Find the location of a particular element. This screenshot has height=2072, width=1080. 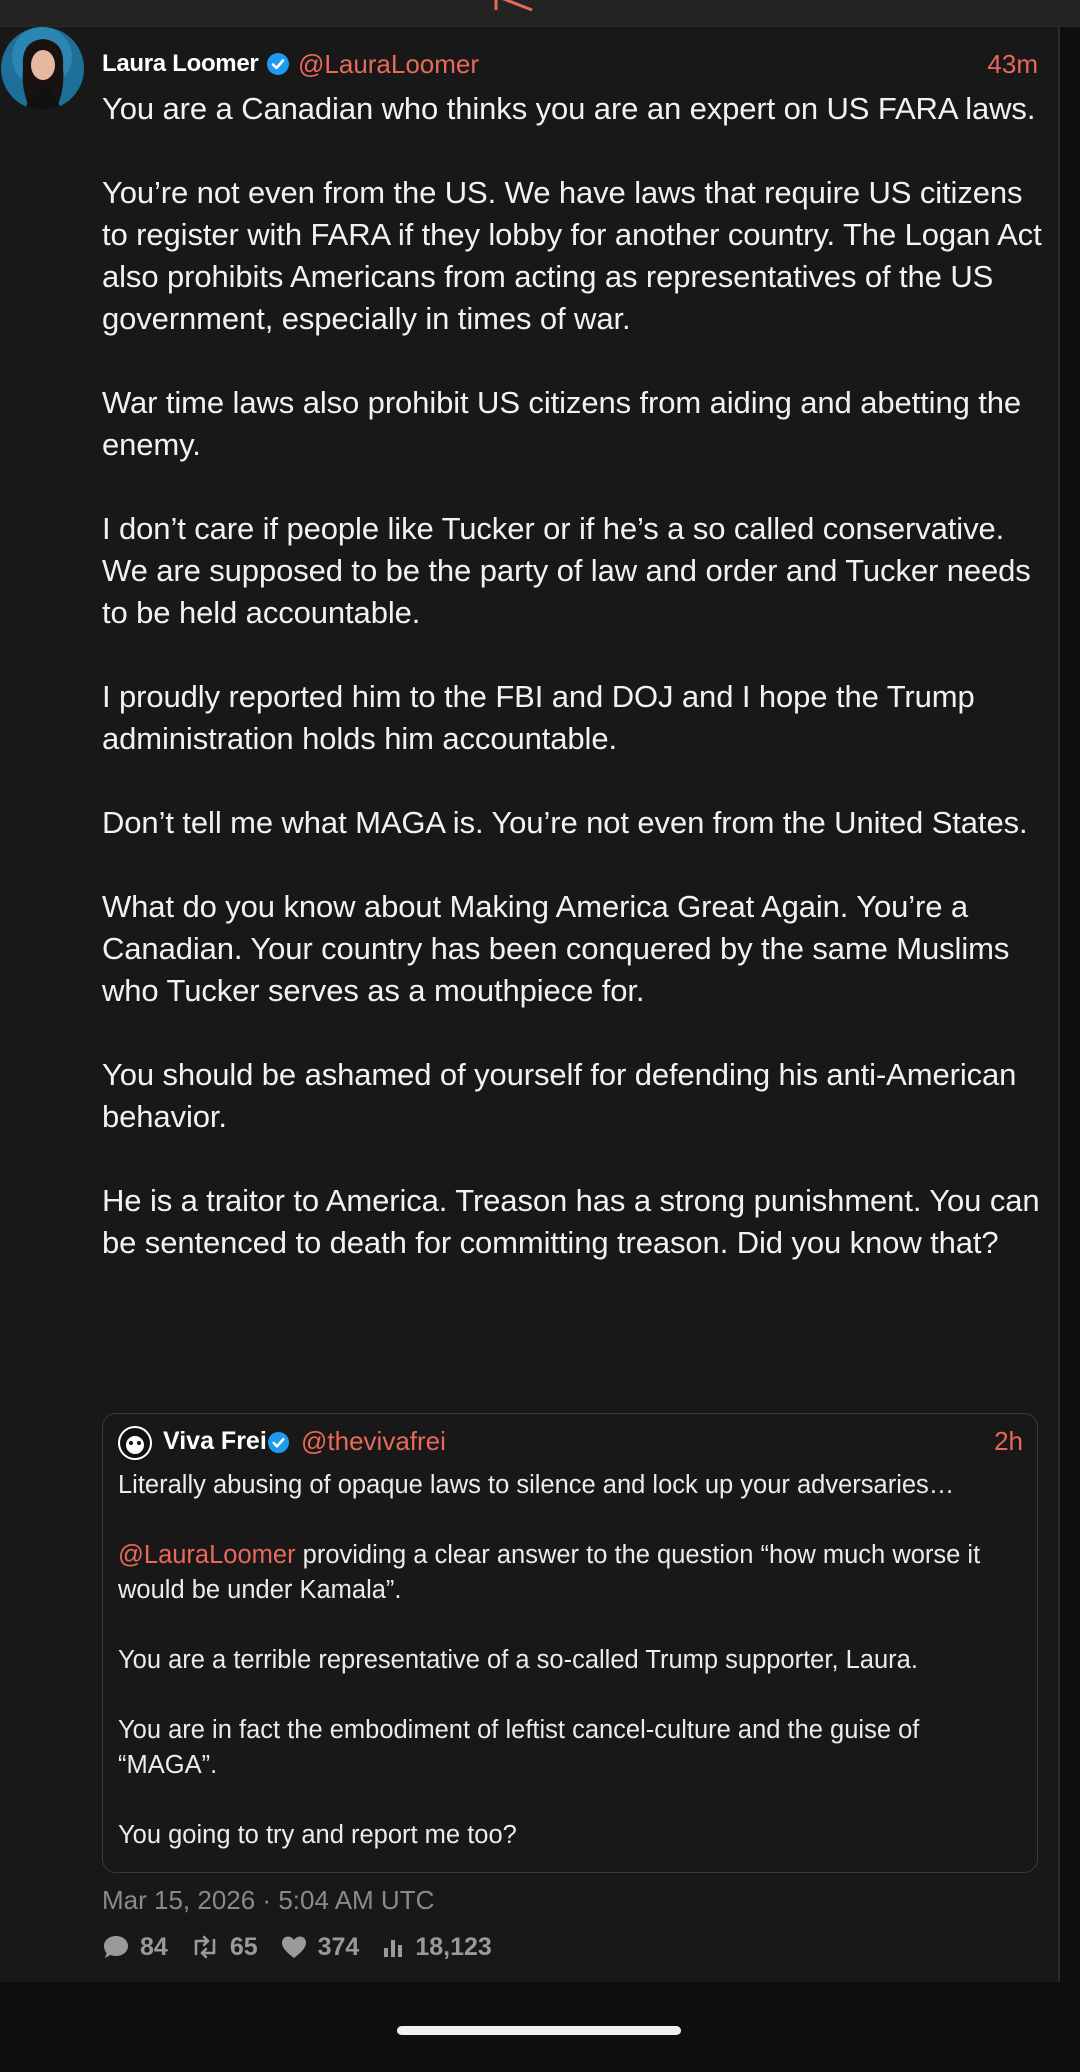

reply-stat: 84 is located at coordinates (135, 1947).